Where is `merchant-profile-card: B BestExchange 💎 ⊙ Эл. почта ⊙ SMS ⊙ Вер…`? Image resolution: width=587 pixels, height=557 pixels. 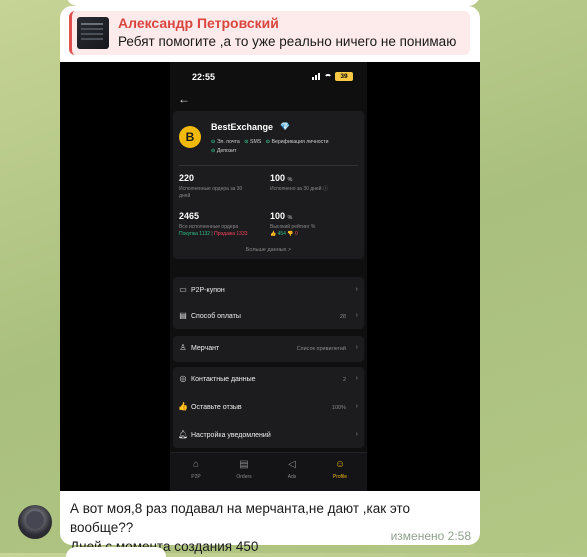
merchant-profile-card: B BestExchange 💎 ⊙ Эл. почта ⊙ SMS ⊙ Вер… is located at coordinates (268, 185).